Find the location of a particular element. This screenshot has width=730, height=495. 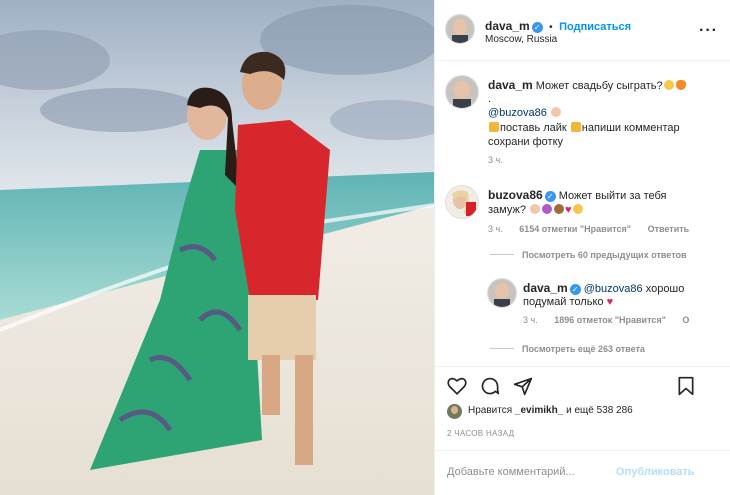

comment-input-divider is located at coordinates (582, 450).